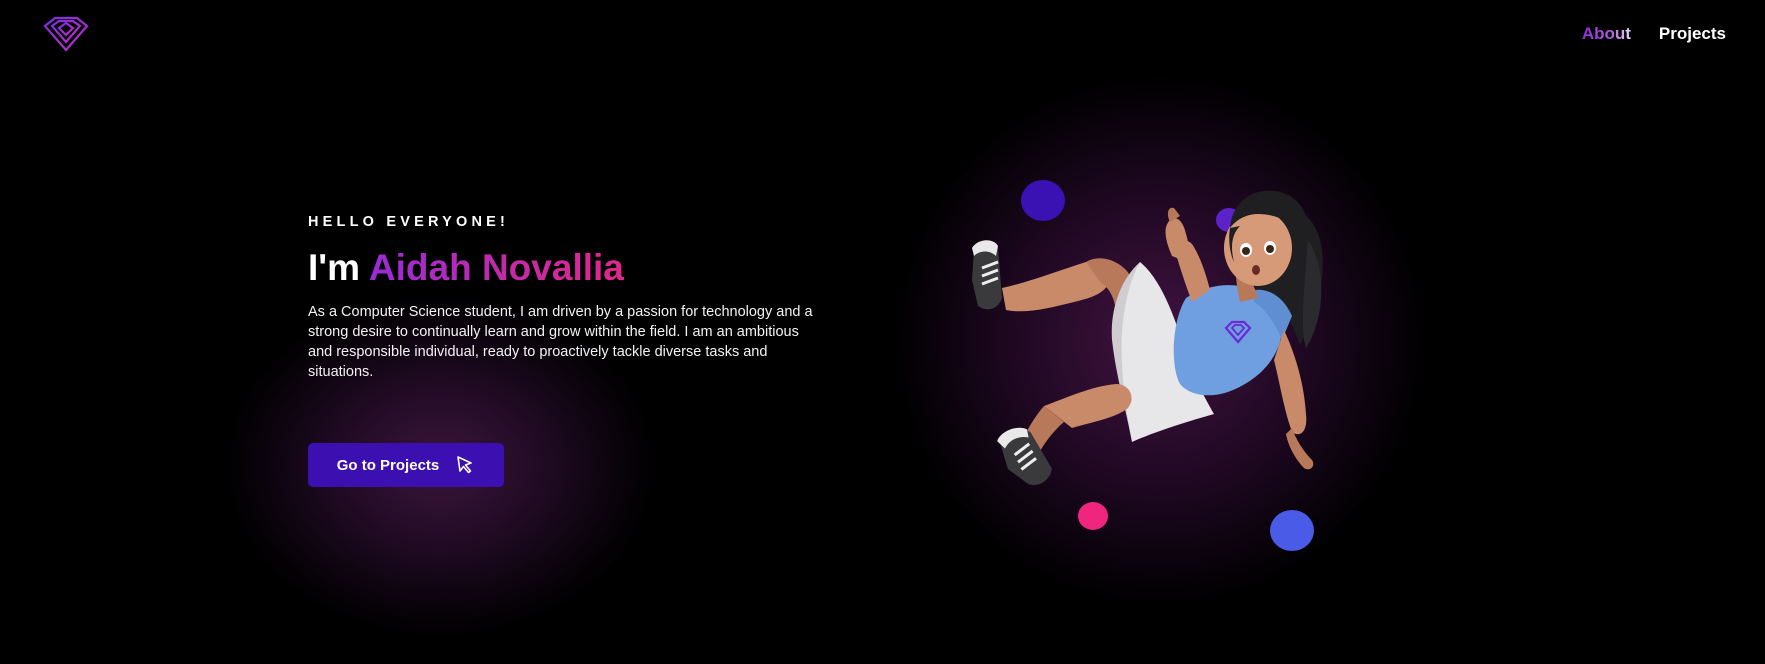 This screenshot has width=1765, height=664. I want to click on nav-link-projects: Projects, so click(1692, 34).